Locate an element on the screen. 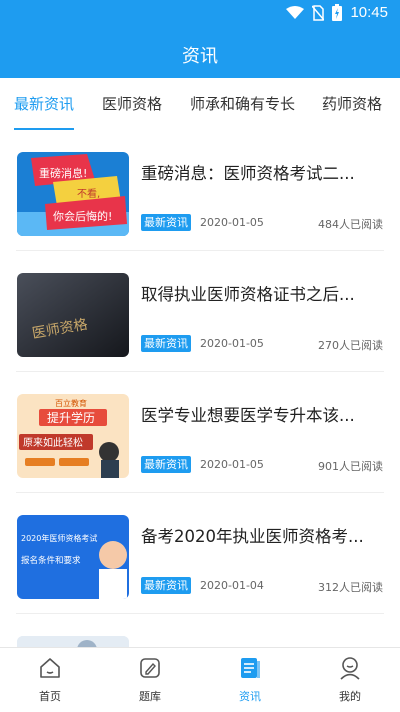 This screenshot has width=400, height=712. home-icon is located at coordinates (50, 668).